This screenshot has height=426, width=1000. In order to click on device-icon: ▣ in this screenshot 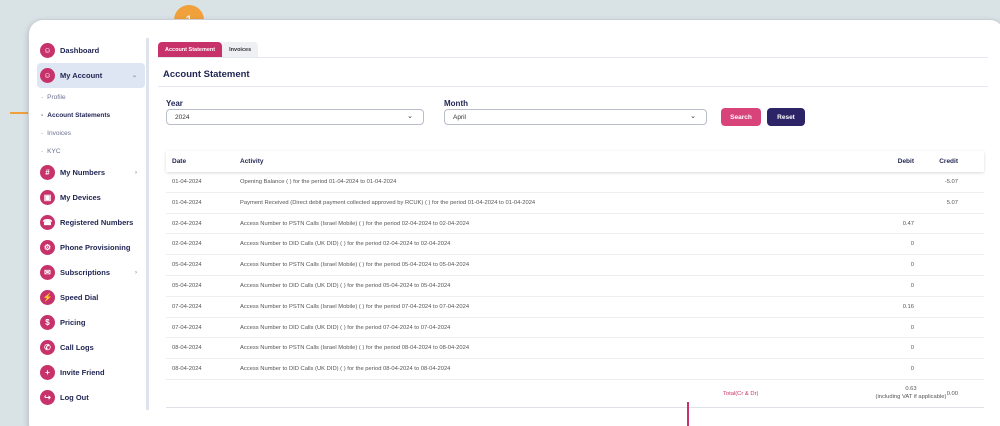, I will do `click(47, 197)`.